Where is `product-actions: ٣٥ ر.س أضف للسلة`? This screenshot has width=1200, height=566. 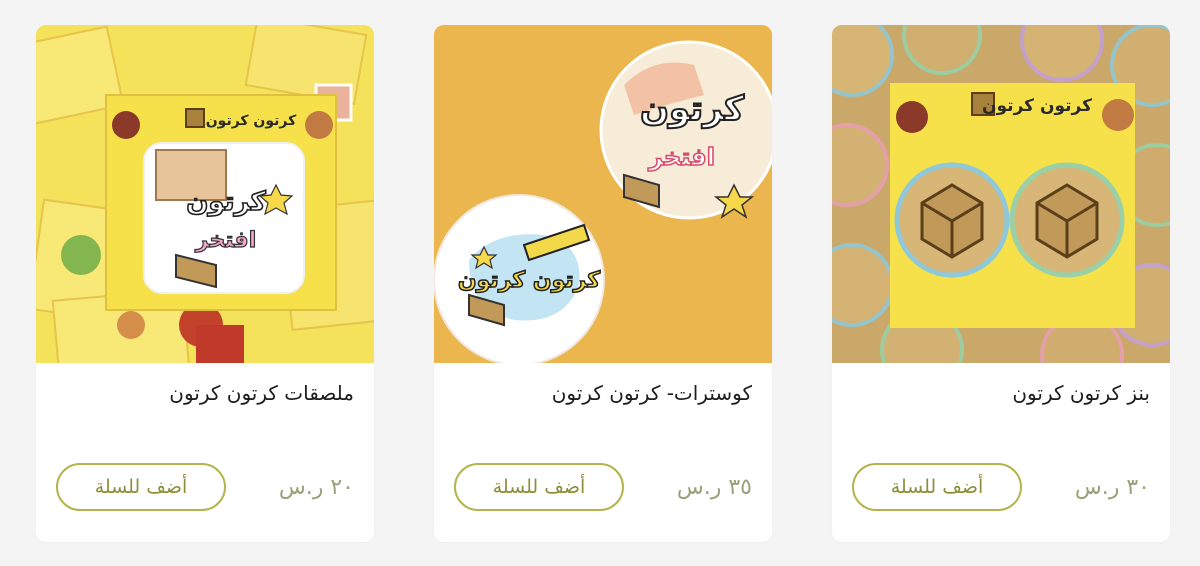
product-actions: ٣٥ ر.س أضف للسلة is located at coordinates (603, 487).